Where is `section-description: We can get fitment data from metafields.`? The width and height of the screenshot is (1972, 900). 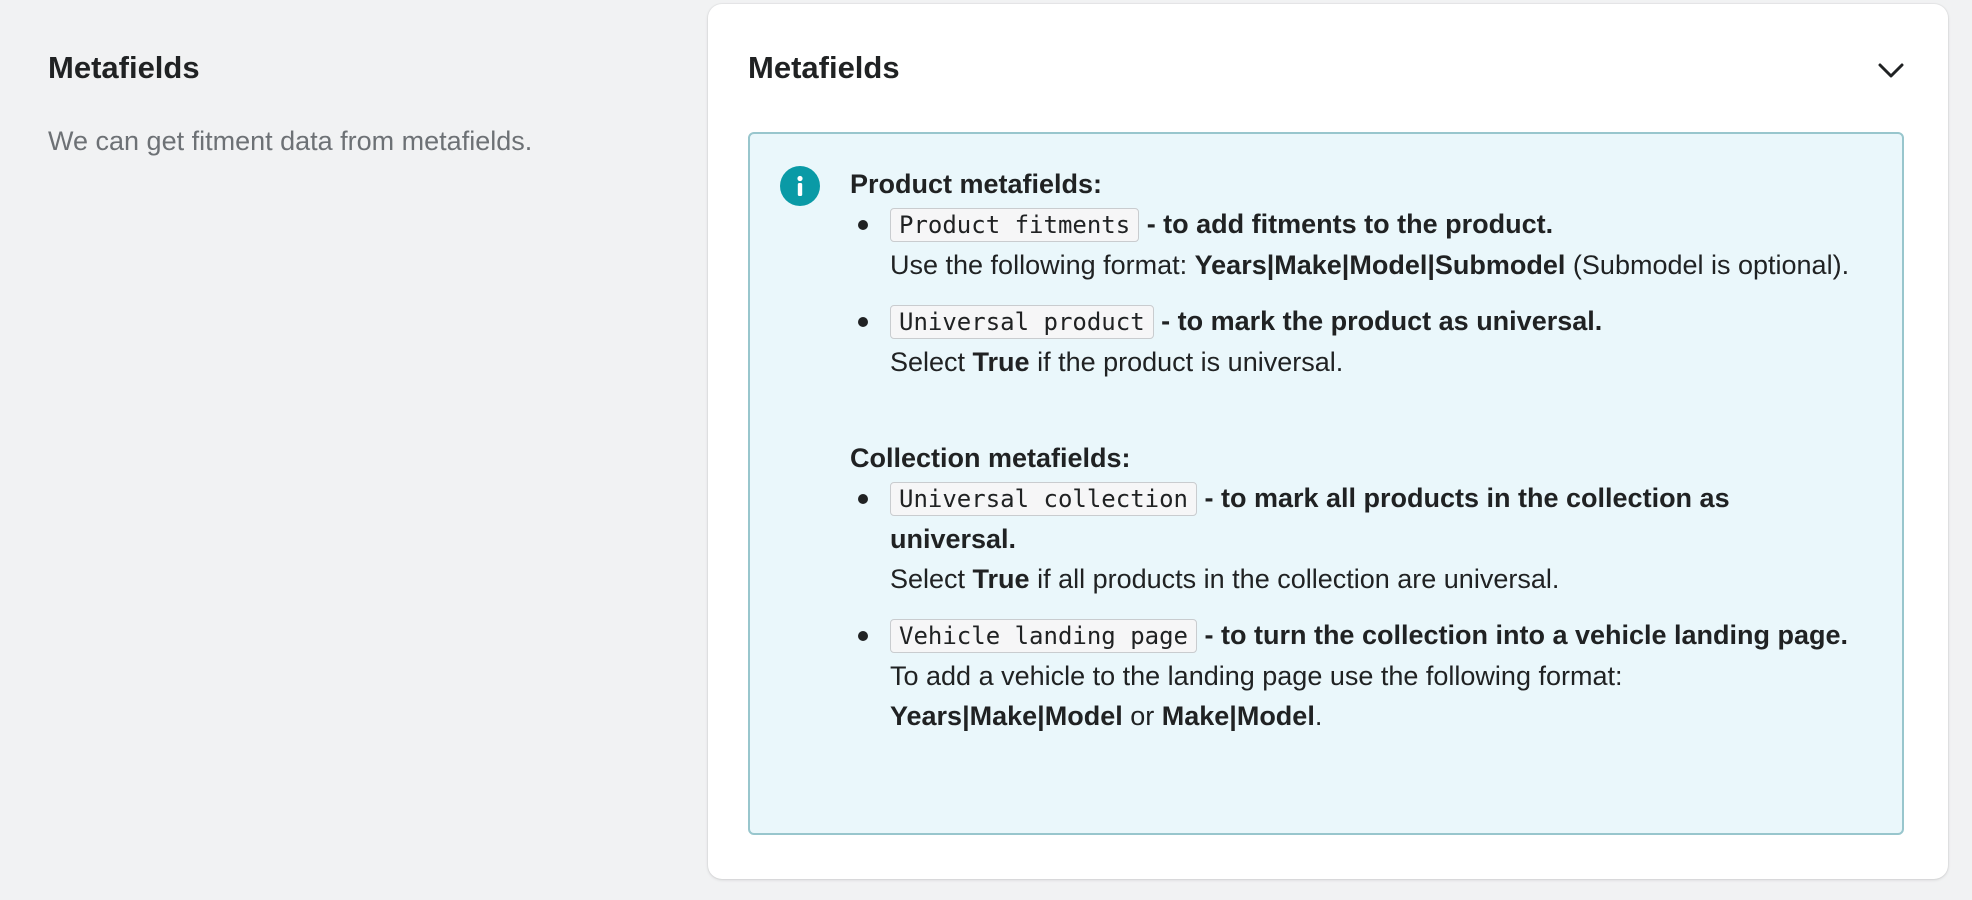 section-description: We can get fitment data from metafields. is located at coordinates (290, 141).